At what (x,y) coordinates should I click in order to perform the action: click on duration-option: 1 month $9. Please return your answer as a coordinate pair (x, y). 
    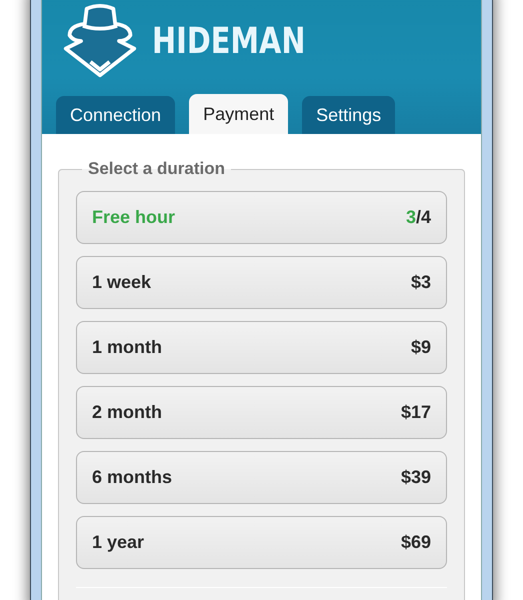
    Looking at the image, I should click on (261, 347).